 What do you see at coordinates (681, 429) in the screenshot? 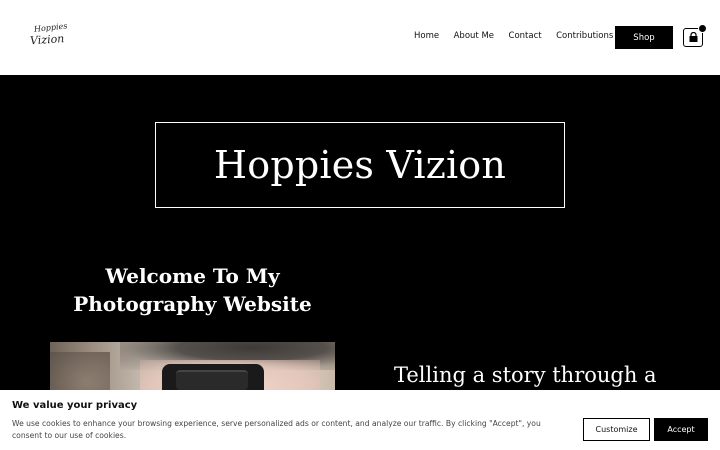
I see `accept-button: Accept` at bounding box center [681, 429].